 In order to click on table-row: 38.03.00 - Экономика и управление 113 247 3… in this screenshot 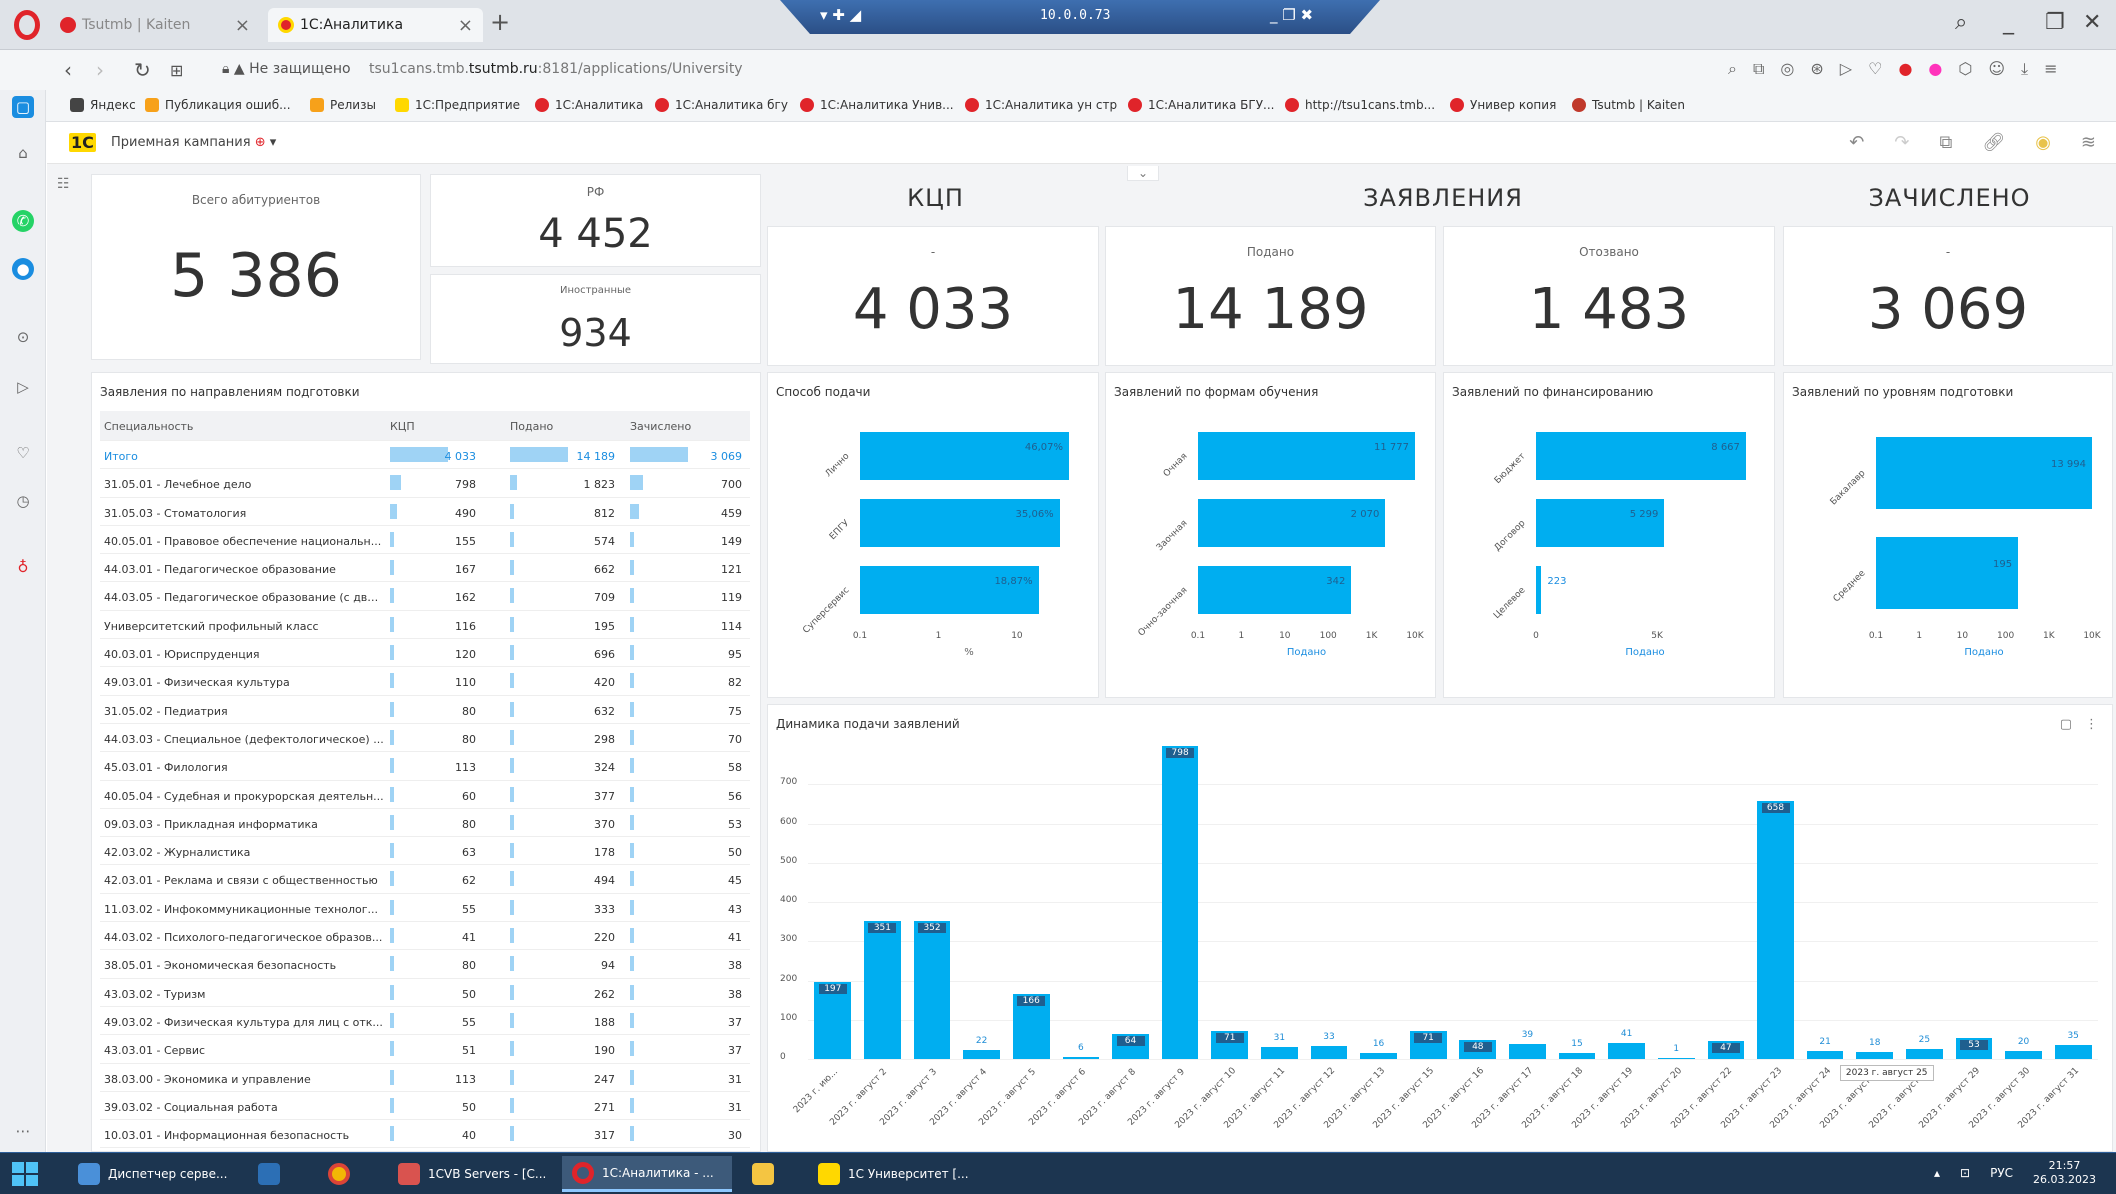, I will do `click(425, 1078)`.